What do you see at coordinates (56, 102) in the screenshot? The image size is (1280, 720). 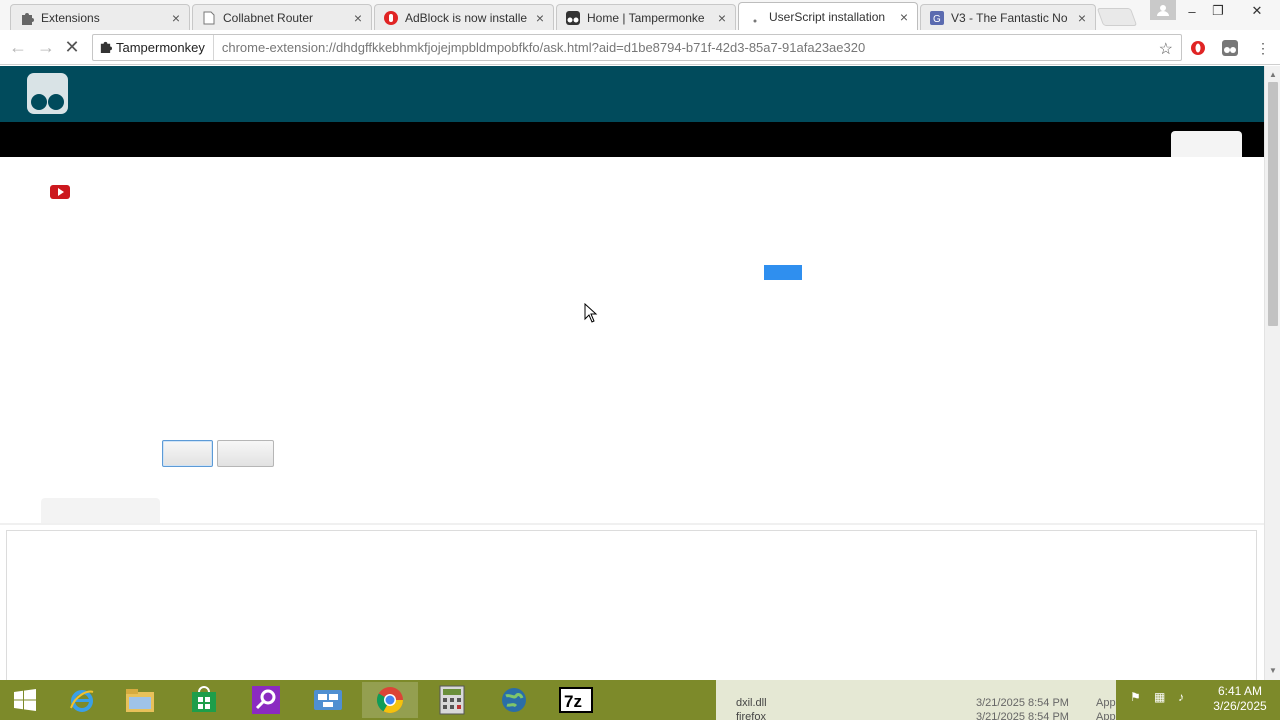 I see `logo-eye-right` at bounding box center [56, 102].